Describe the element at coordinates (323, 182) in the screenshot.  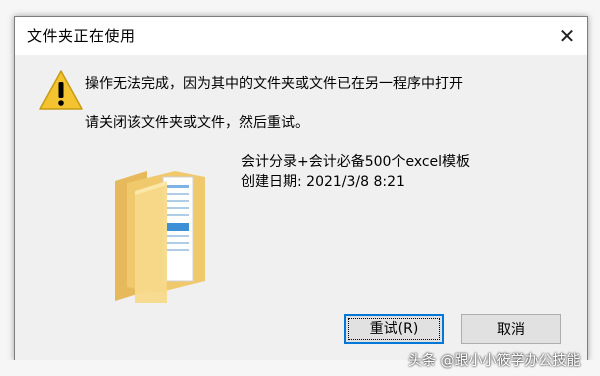
I see `file-created-date: 创建日期: 2021/3/8 8:21` at that location.